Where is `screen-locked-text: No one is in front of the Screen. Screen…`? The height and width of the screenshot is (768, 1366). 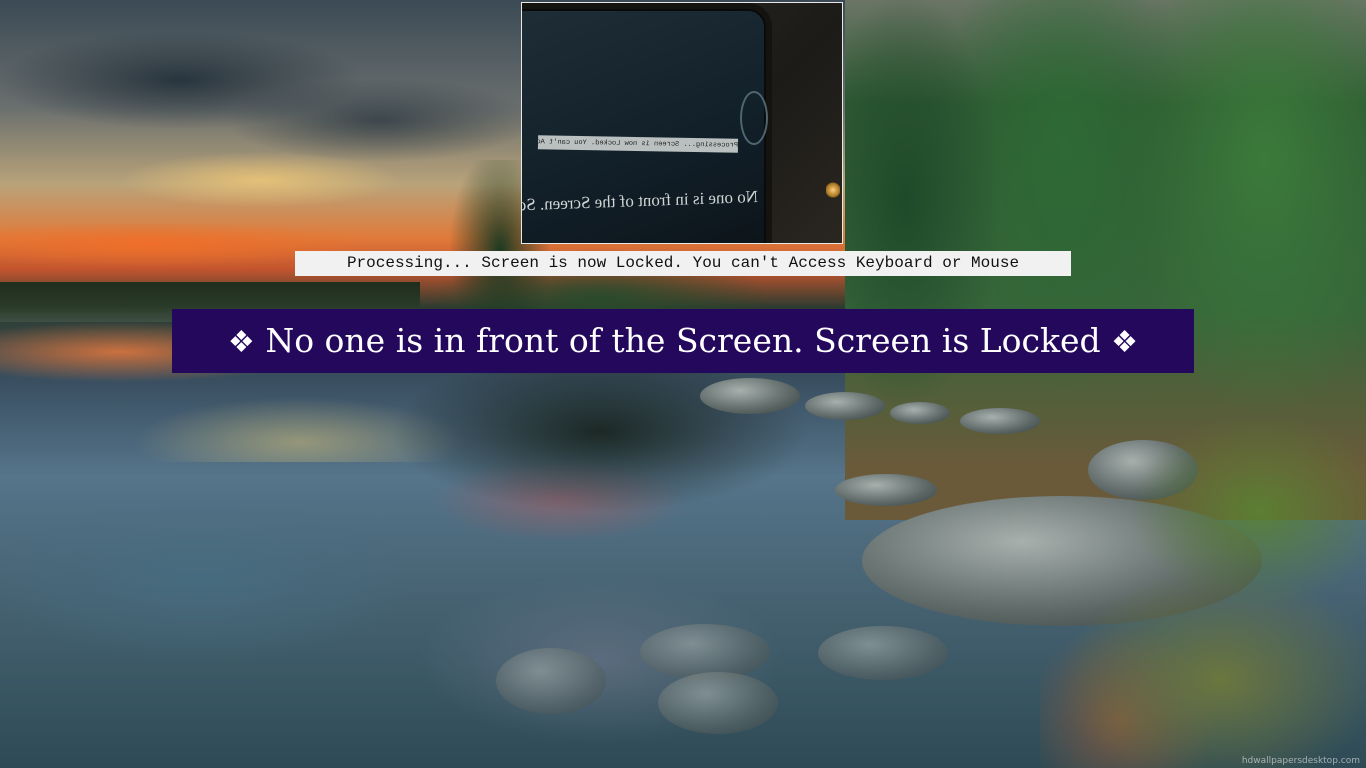
screen-locked-text: No one is in front of the Screen. Screen… is located at coordinates (683, 340).